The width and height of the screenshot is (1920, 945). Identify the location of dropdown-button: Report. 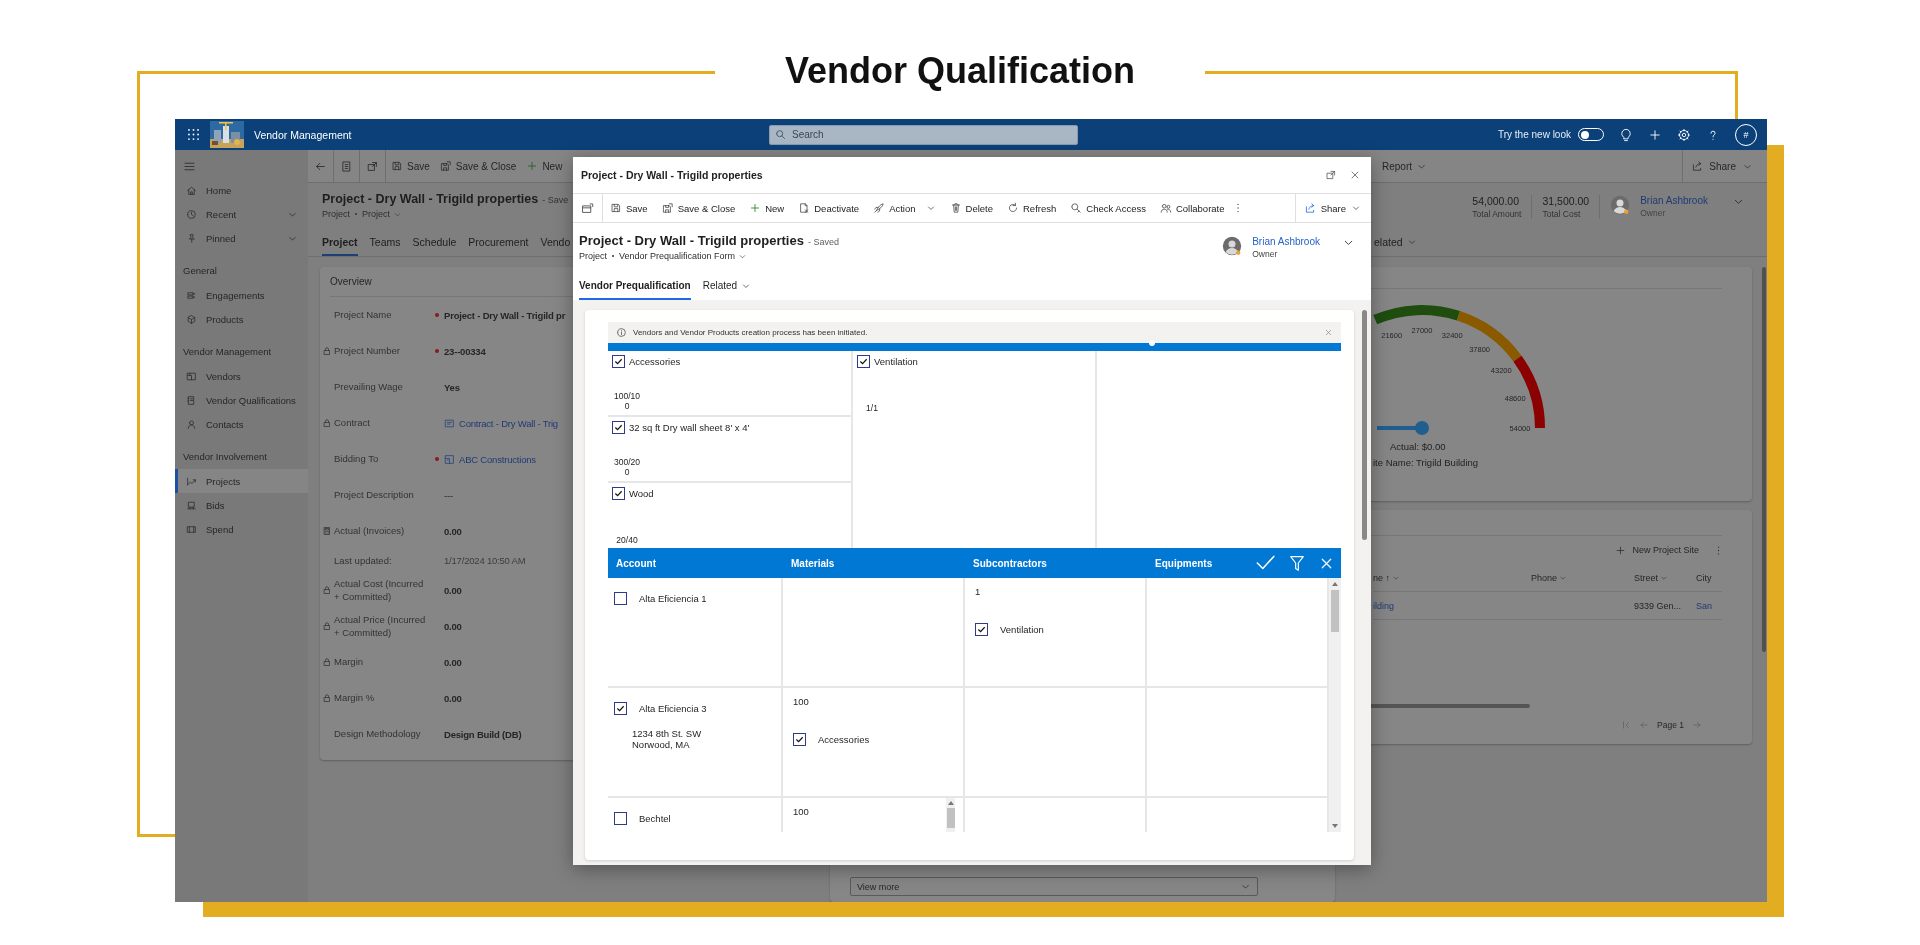
(1404, 166).